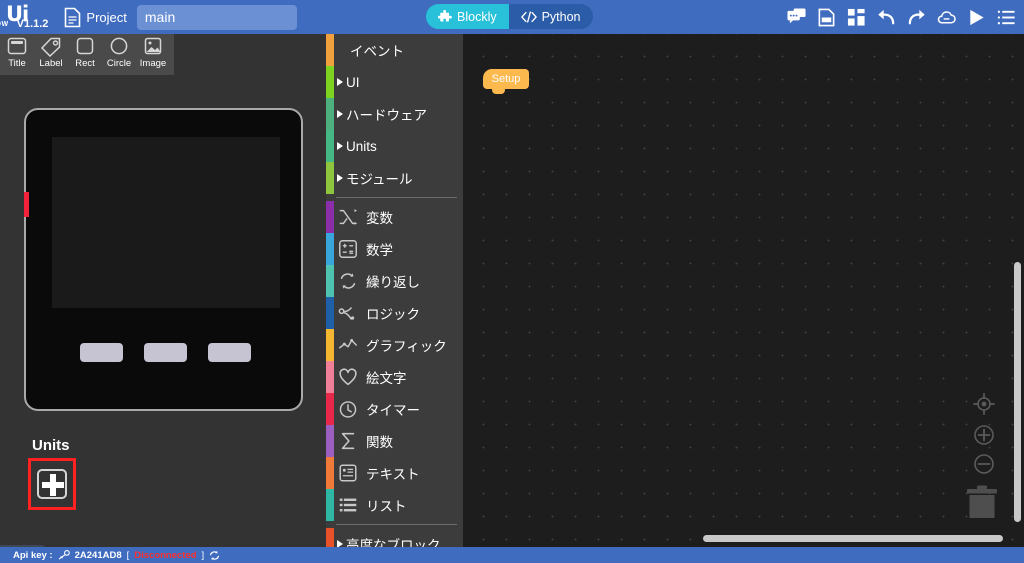 This screenshot has height=563, width=1024. What do you see at coordinates (826, 17) in the screenshot?
I see `file-icon` at bounding box center [826, 17].